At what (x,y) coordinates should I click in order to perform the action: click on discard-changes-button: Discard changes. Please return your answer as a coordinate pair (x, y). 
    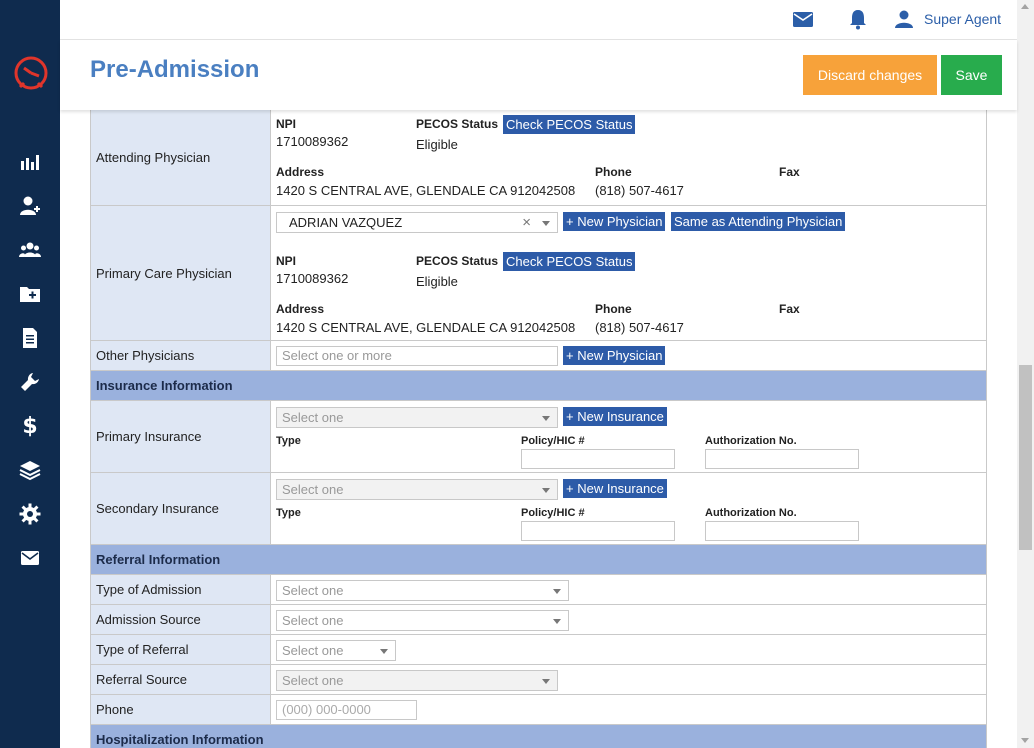
    Looking at the image, I should click on (870, 75).